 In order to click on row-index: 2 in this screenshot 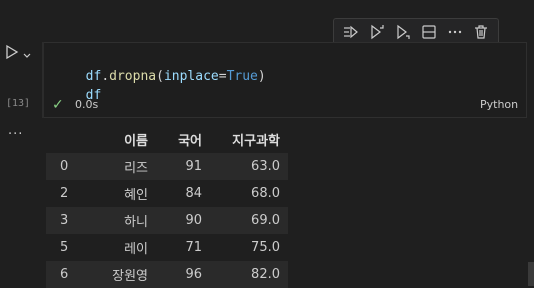, I will do `click(64, 193)`.